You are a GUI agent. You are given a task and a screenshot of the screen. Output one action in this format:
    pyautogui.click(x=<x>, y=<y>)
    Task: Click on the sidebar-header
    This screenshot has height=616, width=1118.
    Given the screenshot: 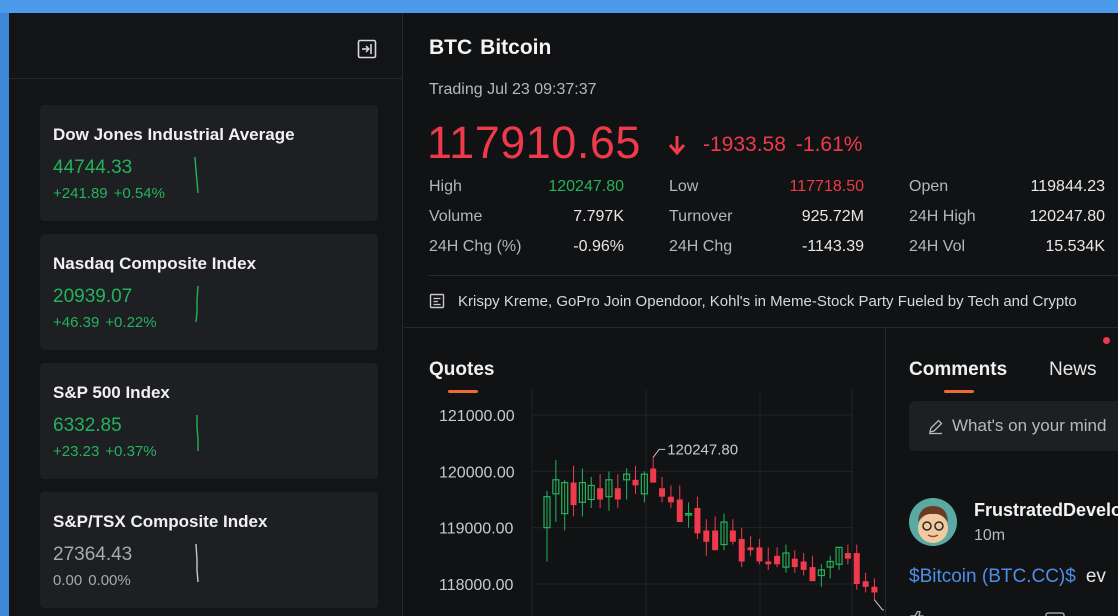 What is the action you would take?
    pyautogui.click(x=205, y=46)
    